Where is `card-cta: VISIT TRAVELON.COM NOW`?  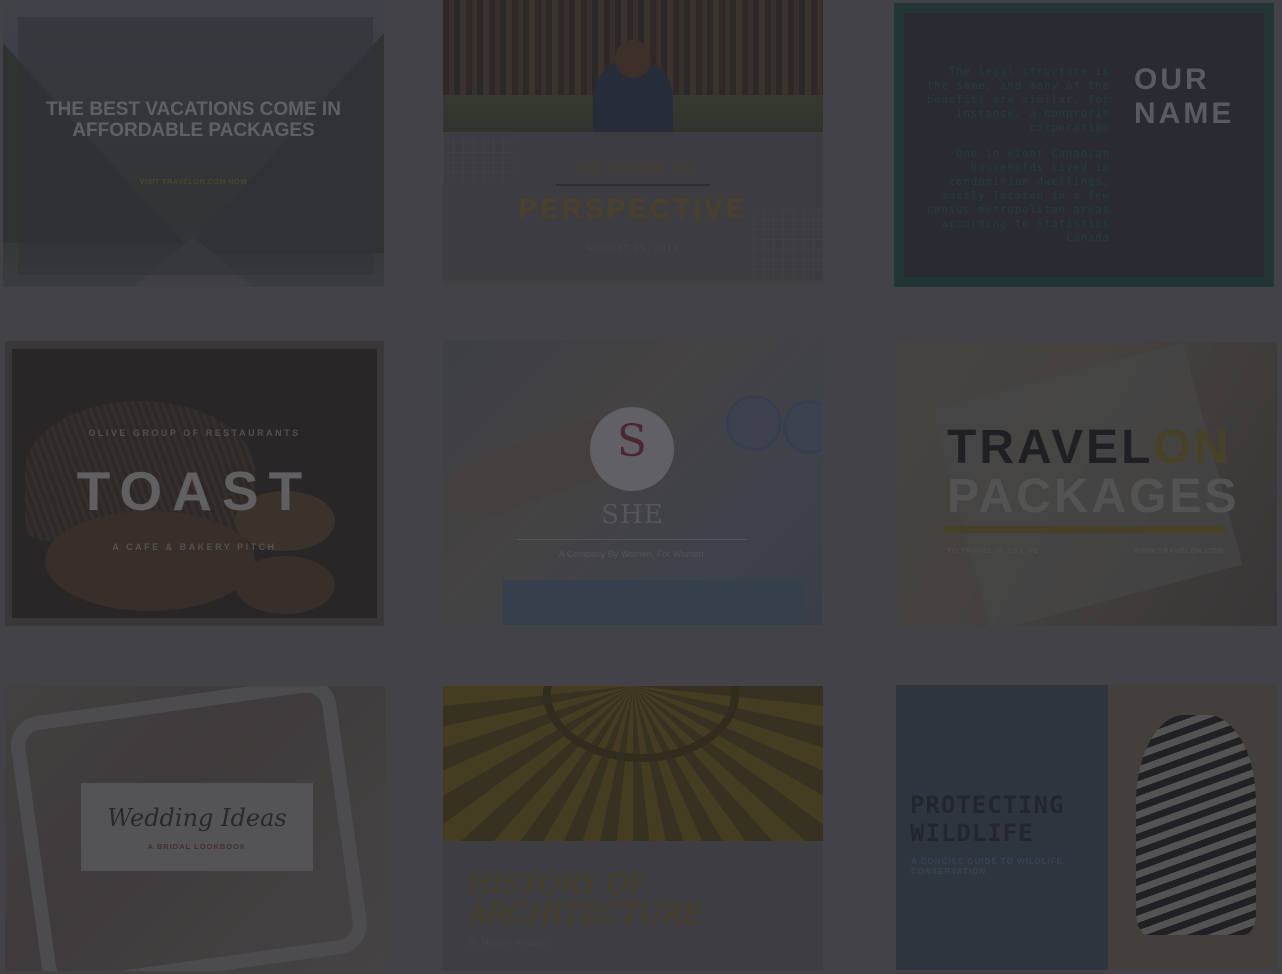 card-cta: VISIT TRAVELON.COM NOW is located at coordinates (193, 181).